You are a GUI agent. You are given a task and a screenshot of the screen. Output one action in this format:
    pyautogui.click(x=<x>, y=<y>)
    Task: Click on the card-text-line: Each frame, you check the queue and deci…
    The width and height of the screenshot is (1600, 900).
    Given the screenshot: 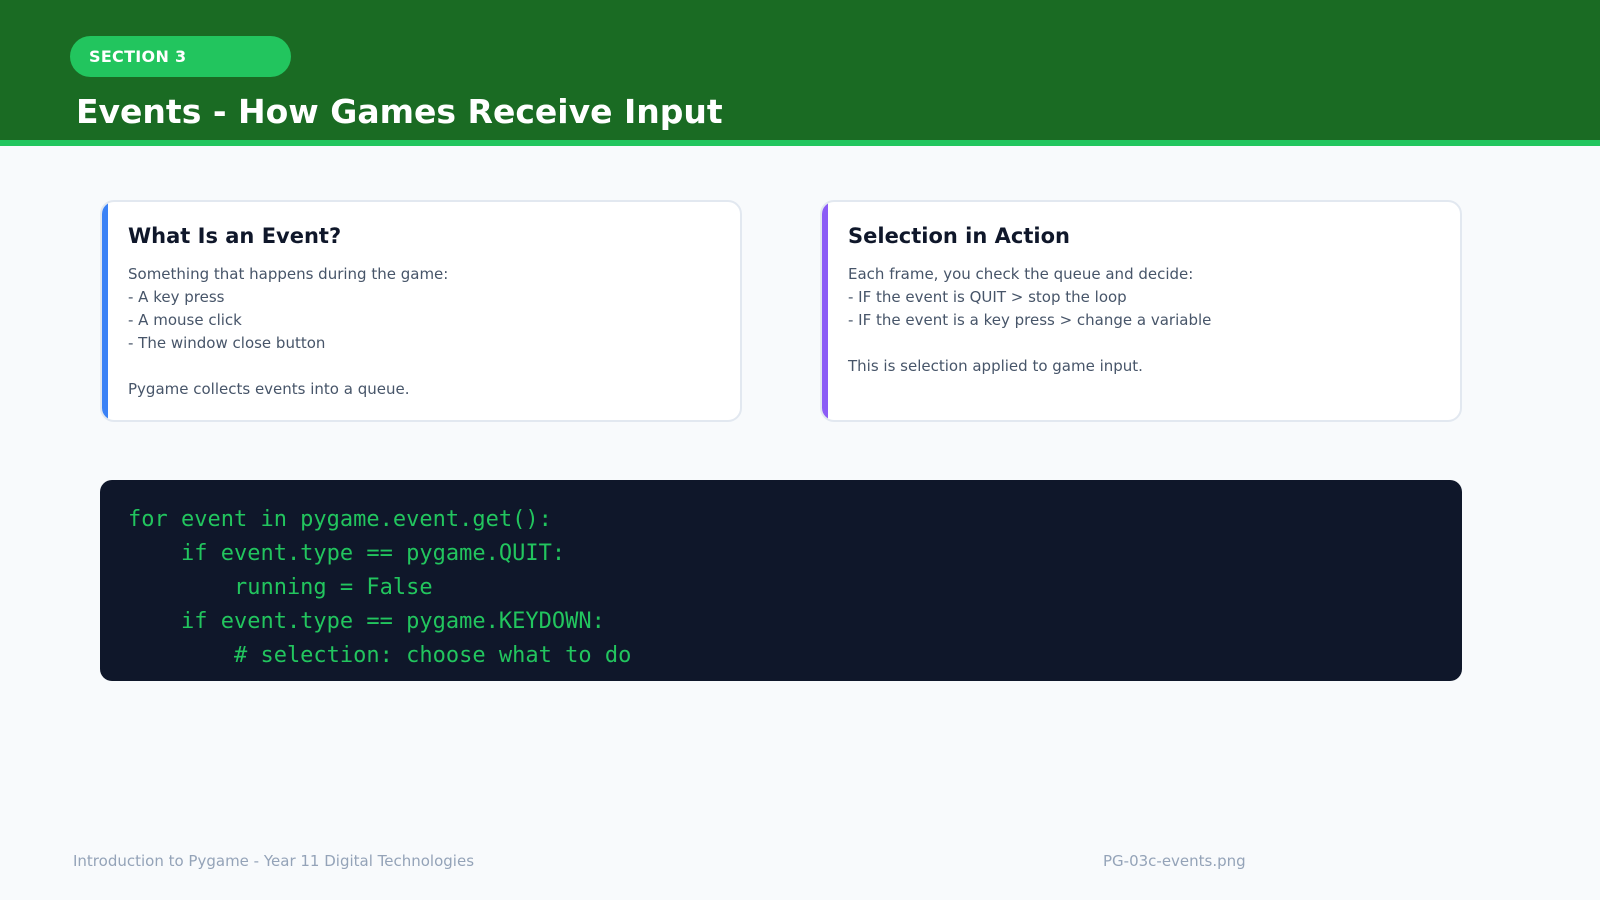 What is the action you would take?
    pyautogui.click(x=1021, y=274)
    